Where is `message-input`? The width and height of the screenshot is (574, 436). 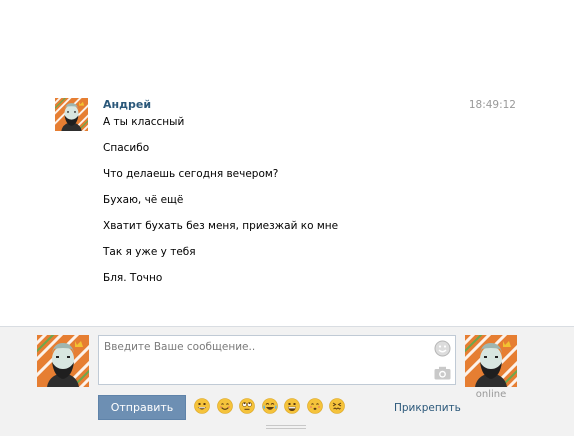
message-input is located at coordinates (277, 360).